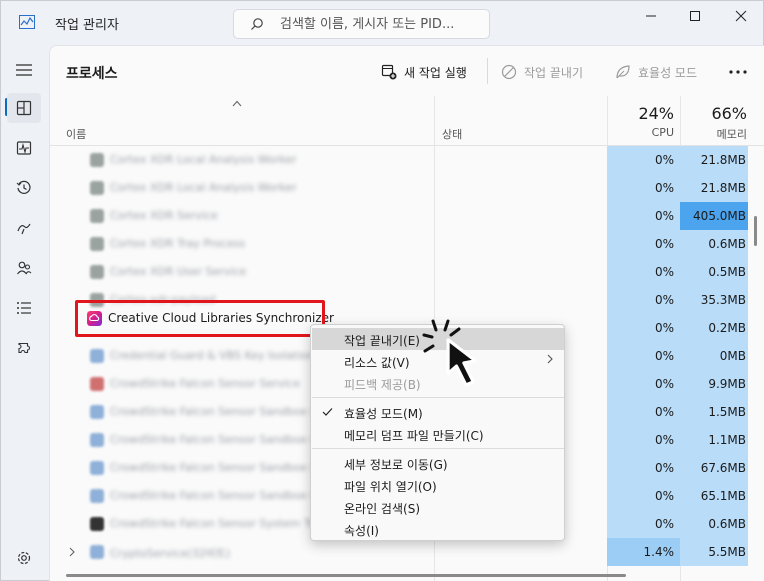 This screenshot has width=764, height=581. Describe the element at coordinates (407, 272) in the screenshot. I see `table-row: Cortex XDR User Service 0% 0.5MB` at that location.